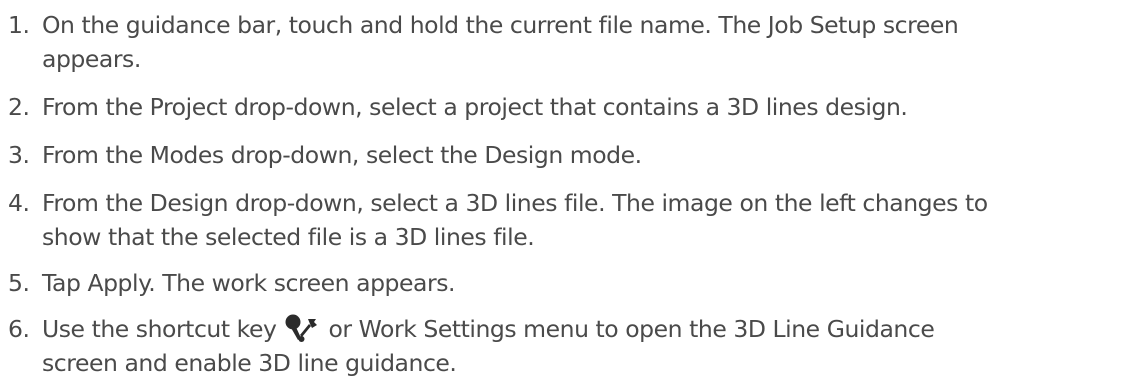 The image size is (1129, 381). What do you see at coordinates (19, 329) in the screenshot?
I see `step-number: 6.` at bounding box center [19, 329].